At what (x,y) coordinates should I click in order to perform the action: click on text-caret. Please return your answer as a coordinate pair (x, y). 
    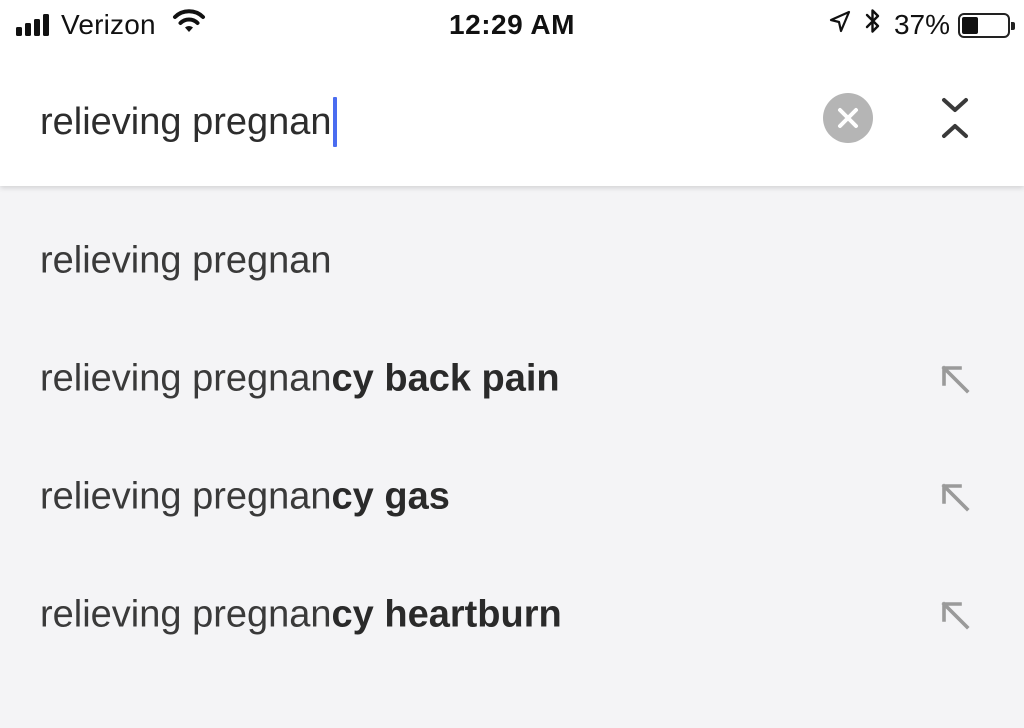
    Looking at the image, I should click on (334, 122).